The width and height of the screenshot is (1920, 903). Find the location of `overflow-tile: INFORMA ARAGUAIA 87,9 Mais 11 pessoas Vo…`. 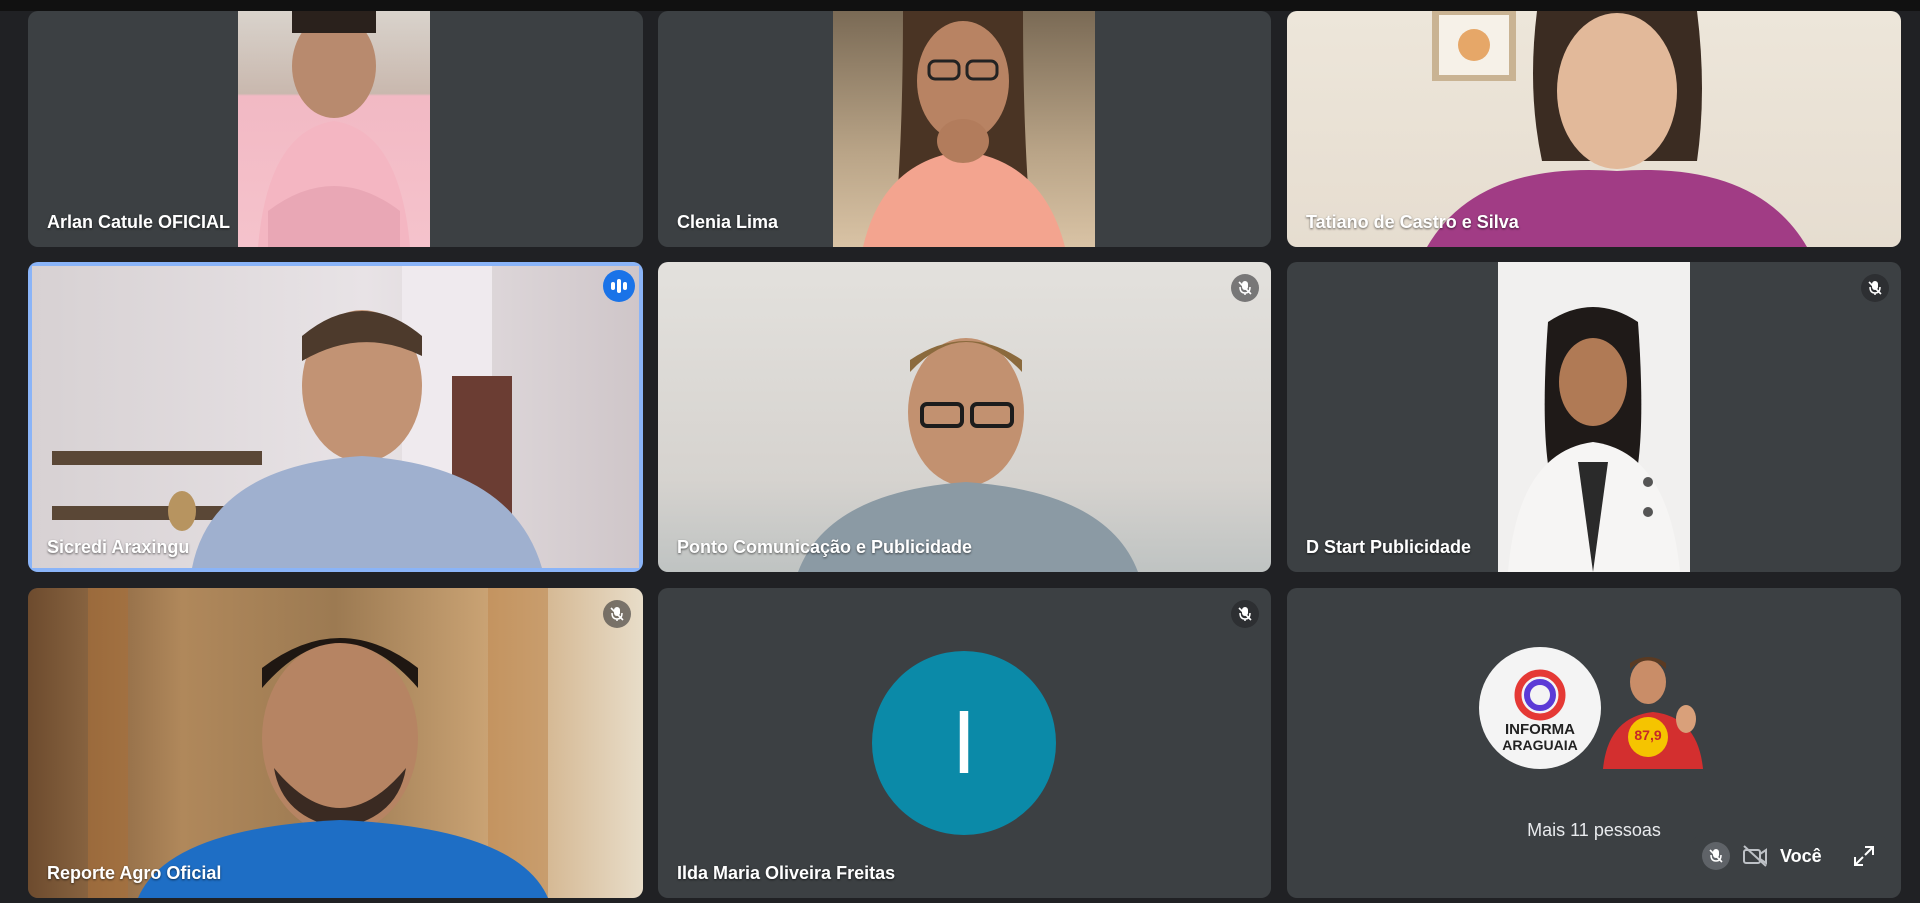

overflow-tile: INFORMA ARAGUAIA 87,9 Mais 11 pessoas Vo… is located at coordinates (1594, 743).